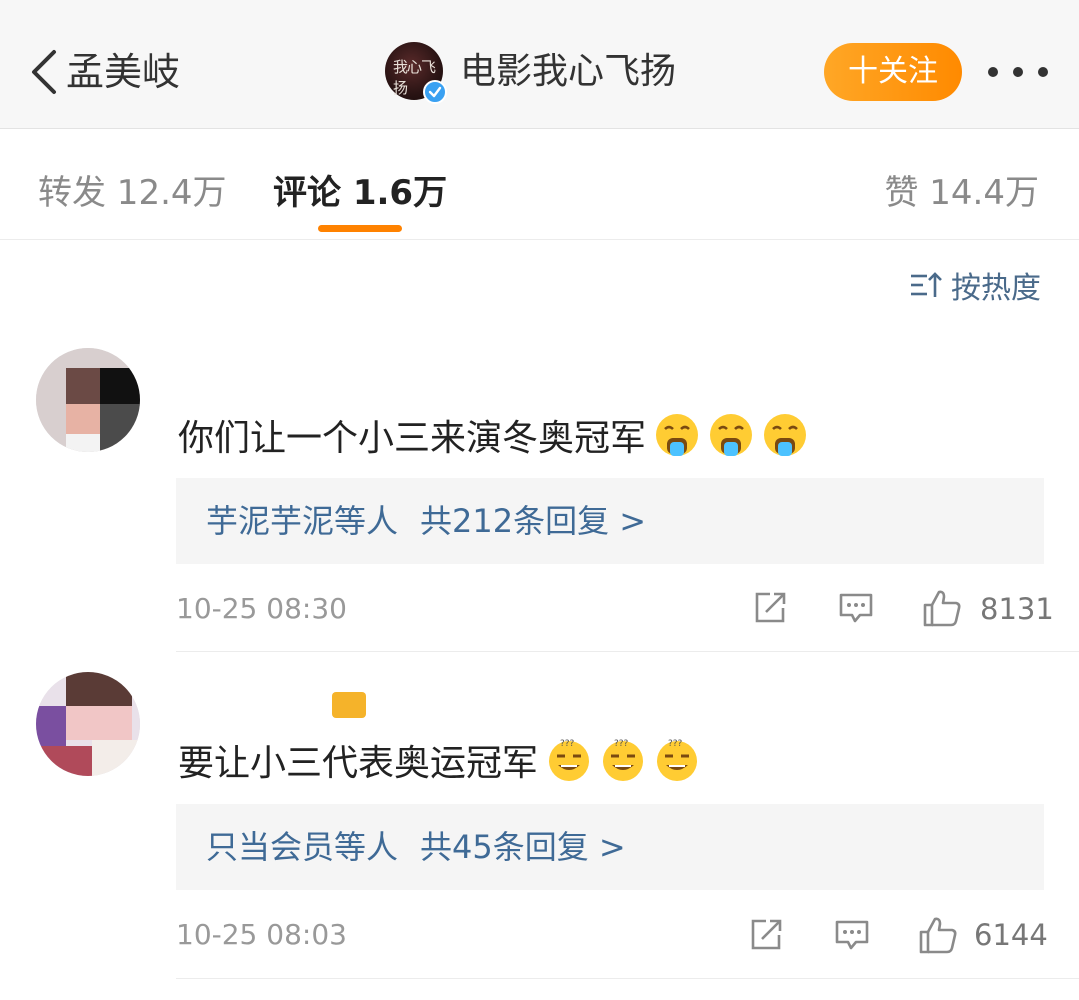 This screenshot has width=1079, height=1000. What do you see at coordinates (132, 189) in the screenshot?
I see `tab-repost: 转发 12.4万` at bounding box center [132, 189].